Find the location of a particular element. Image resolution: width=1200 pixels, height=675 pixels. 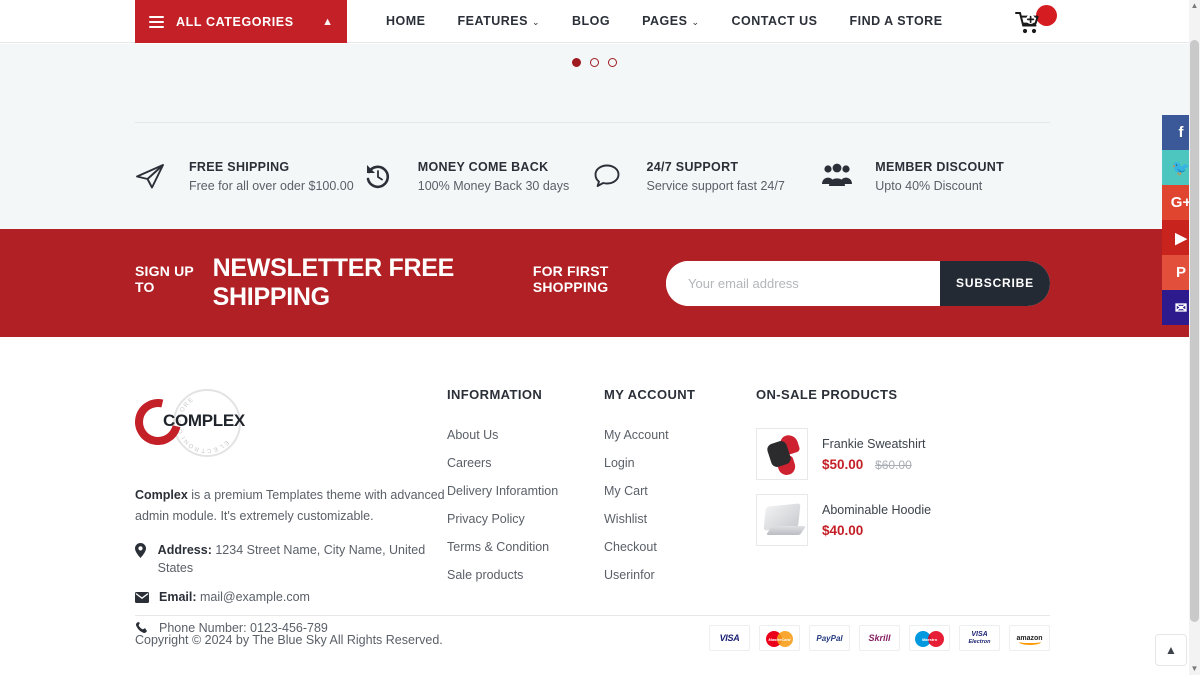

footer-link-wishlist: Wishlist is located at coordinates (680, 519).